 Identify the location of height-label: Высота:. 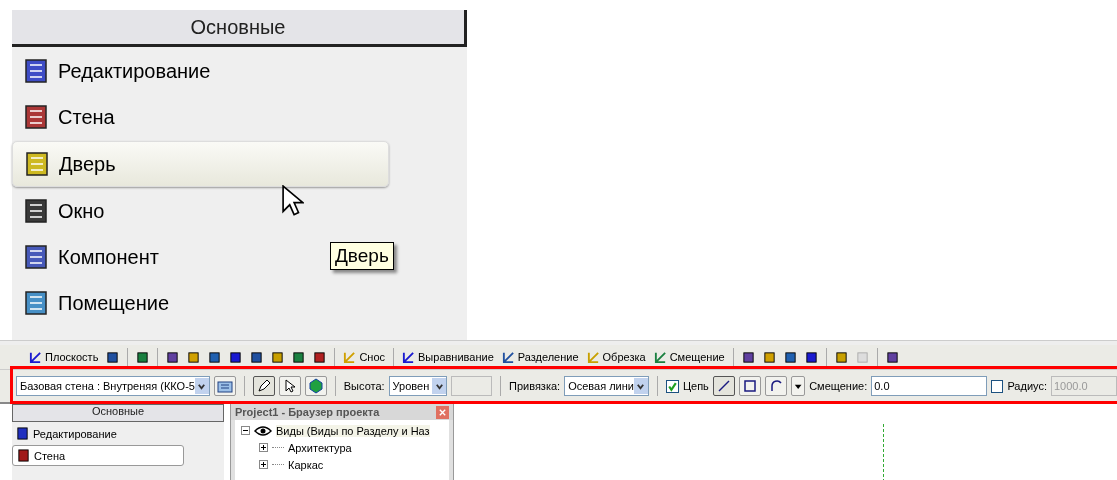
(364, 386).